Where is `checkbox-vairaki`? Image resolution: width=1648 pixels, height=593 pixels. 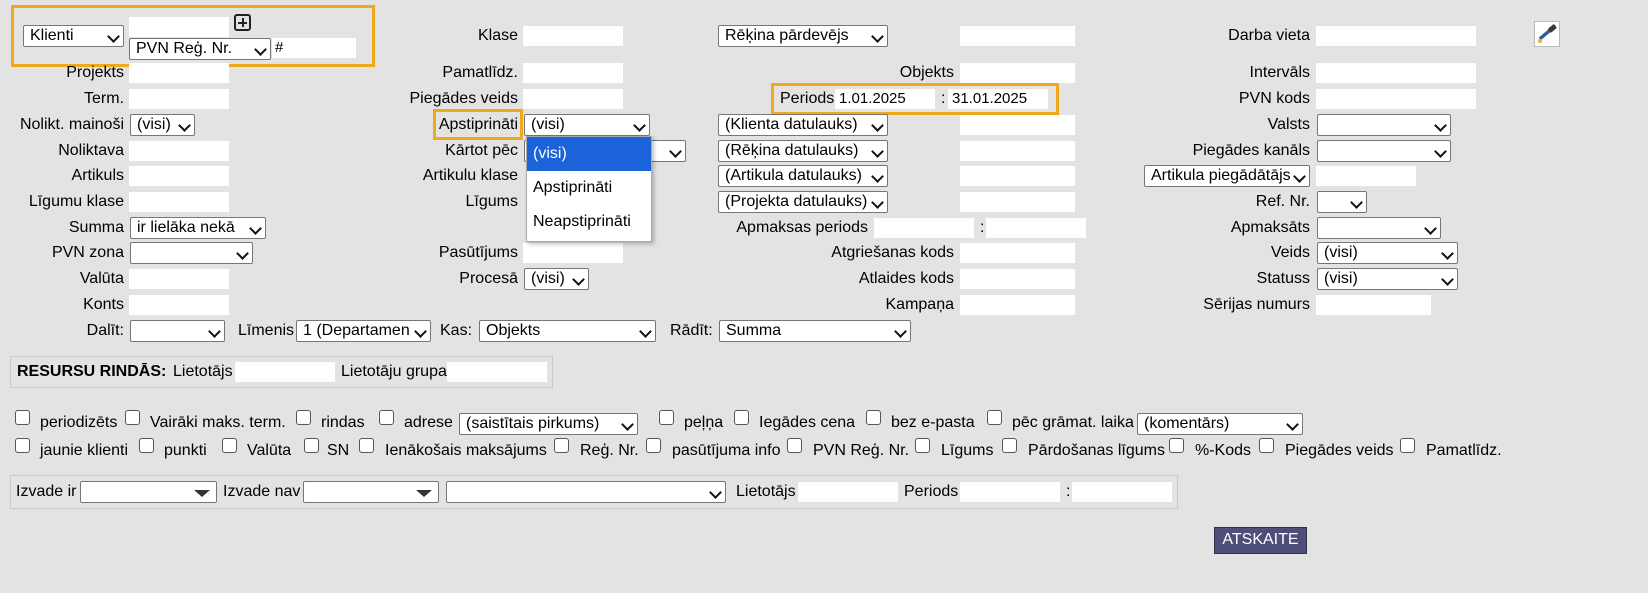
checkbox-vairaki is located at coordinates (132, 417).